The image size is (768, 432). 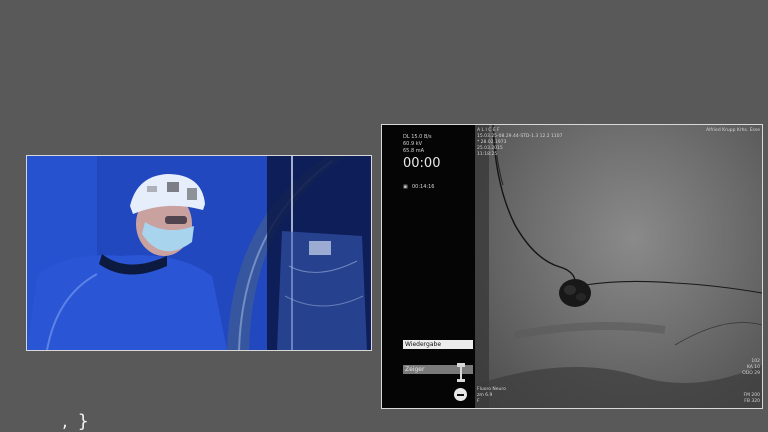 What do you see at coordinates (575, 293) in the screenshot?
I see `coil-mass` at bounding box center [575, 293].